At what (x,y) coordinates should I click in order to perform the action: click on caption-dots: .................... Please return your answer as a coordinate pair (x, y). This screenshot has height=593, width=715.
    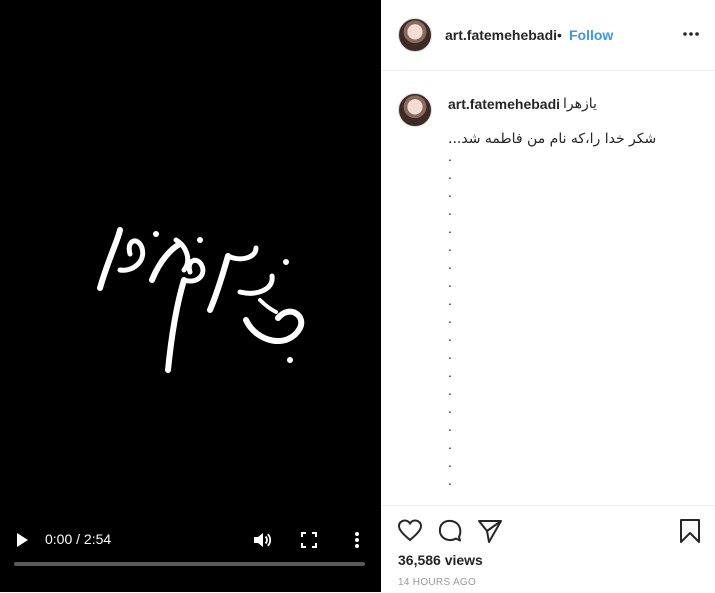
    Looking at the image, I should click on (450, 318).